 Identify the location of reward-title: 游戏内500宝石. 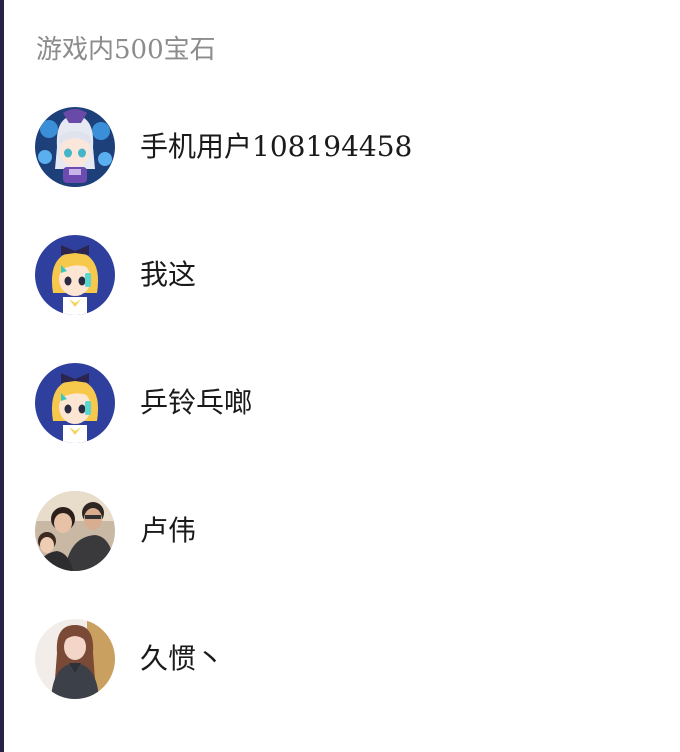
(126, 50).